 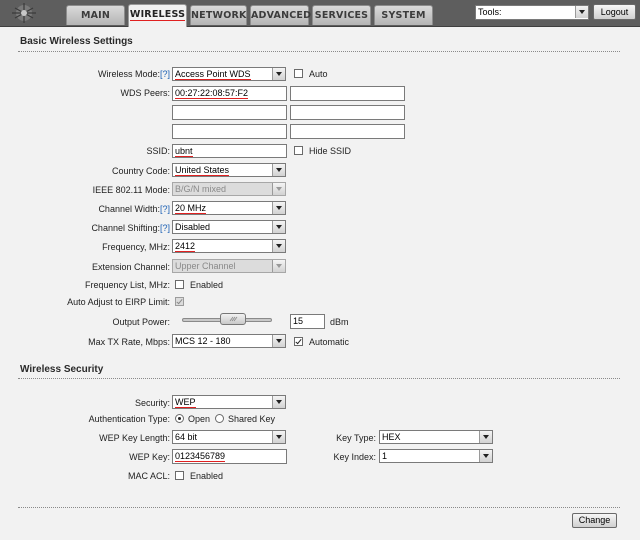 I want to click on max-tx-rate-select: MCS 12 - 180, so click(x=229, y=341).